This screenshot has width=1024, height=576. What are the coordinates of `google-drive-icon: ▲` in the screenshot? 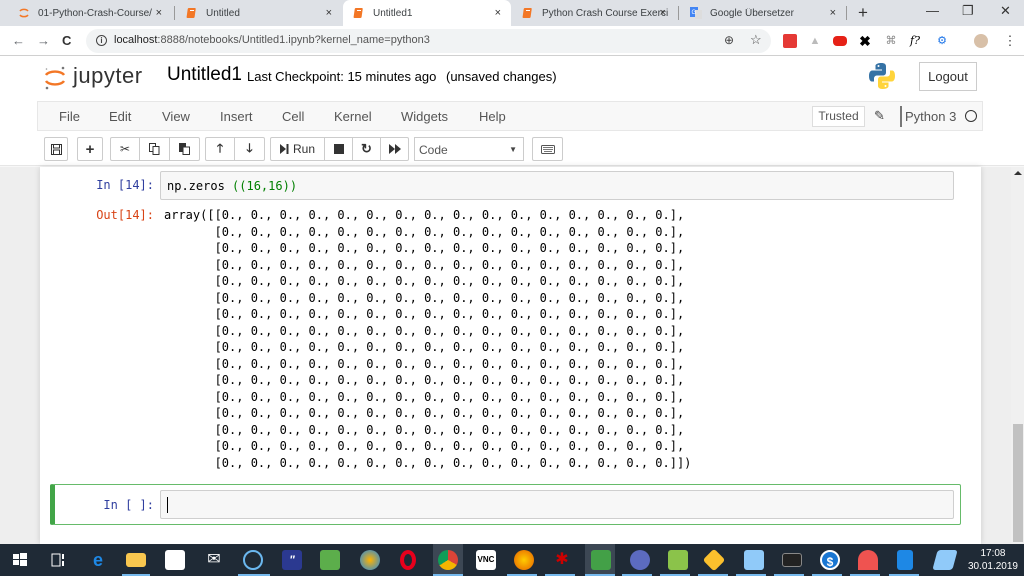 It's located at (815, 41).